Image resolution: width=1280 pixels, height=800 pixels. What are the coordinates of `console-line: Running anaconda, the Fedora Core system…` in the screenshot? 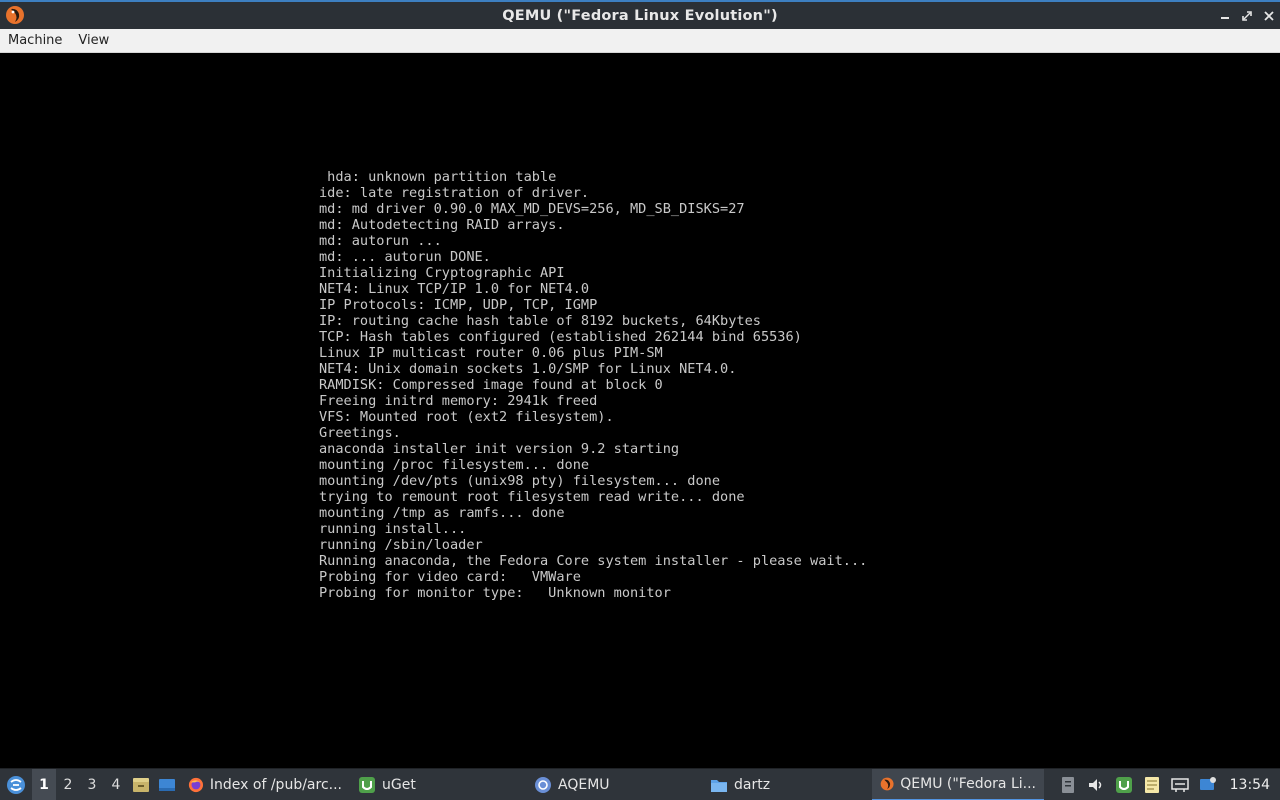 It's located at (593, 561).